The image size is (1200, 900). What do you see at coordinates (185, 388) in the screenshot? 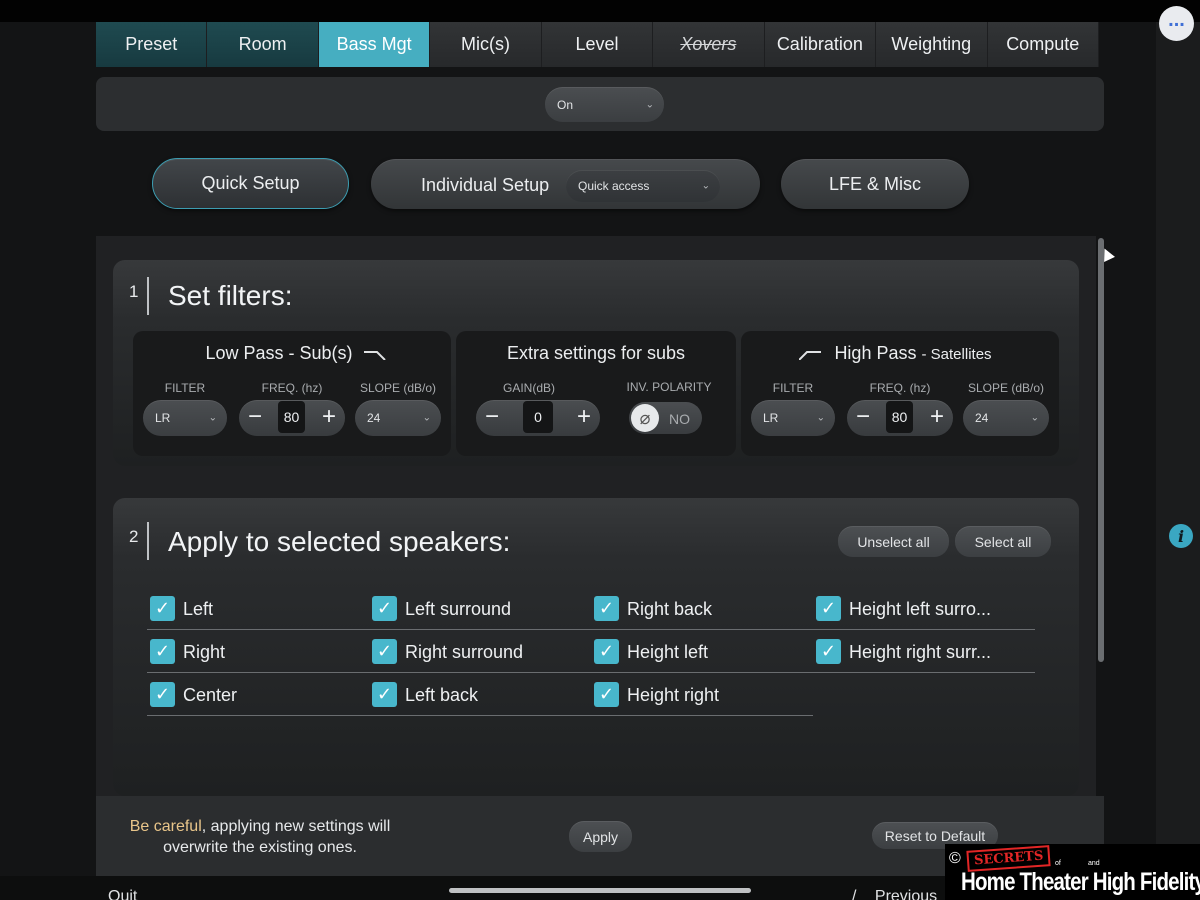
I see `lp-filter-label: FILTER` at bounding box center [185, 388].